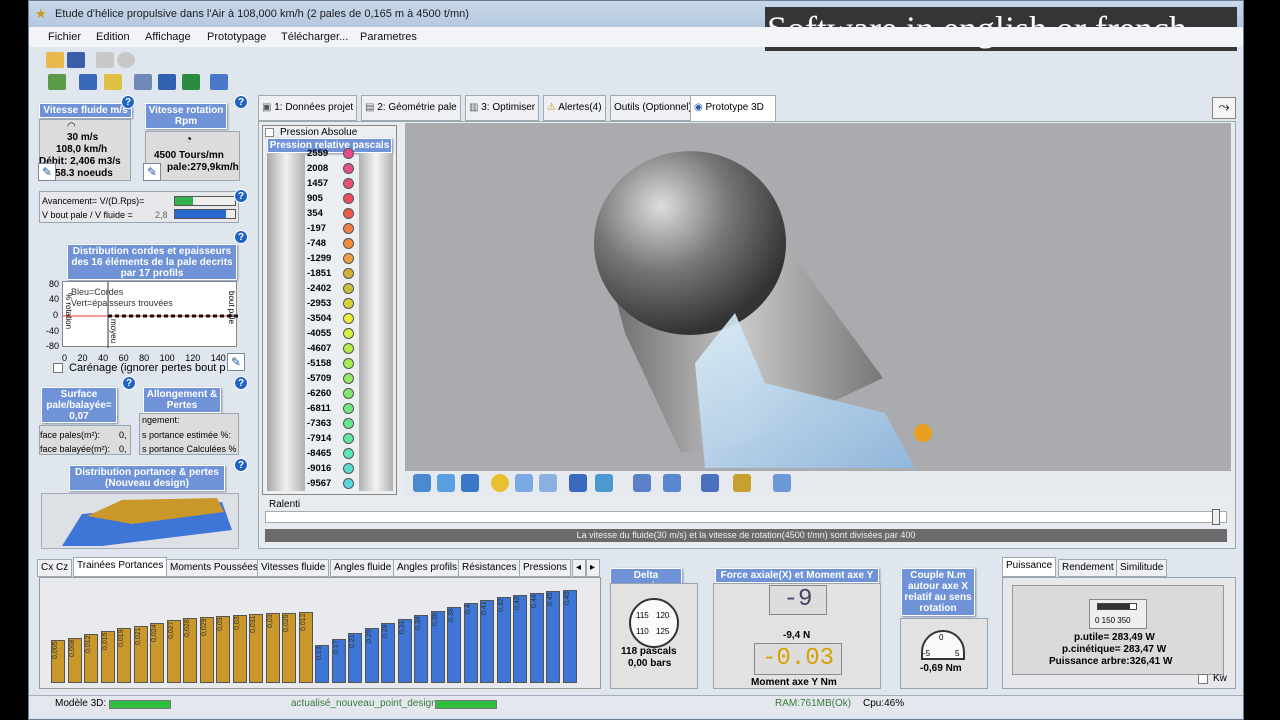 The image size is (1280, 720). I want to click on print-icon, so click(105, 60).